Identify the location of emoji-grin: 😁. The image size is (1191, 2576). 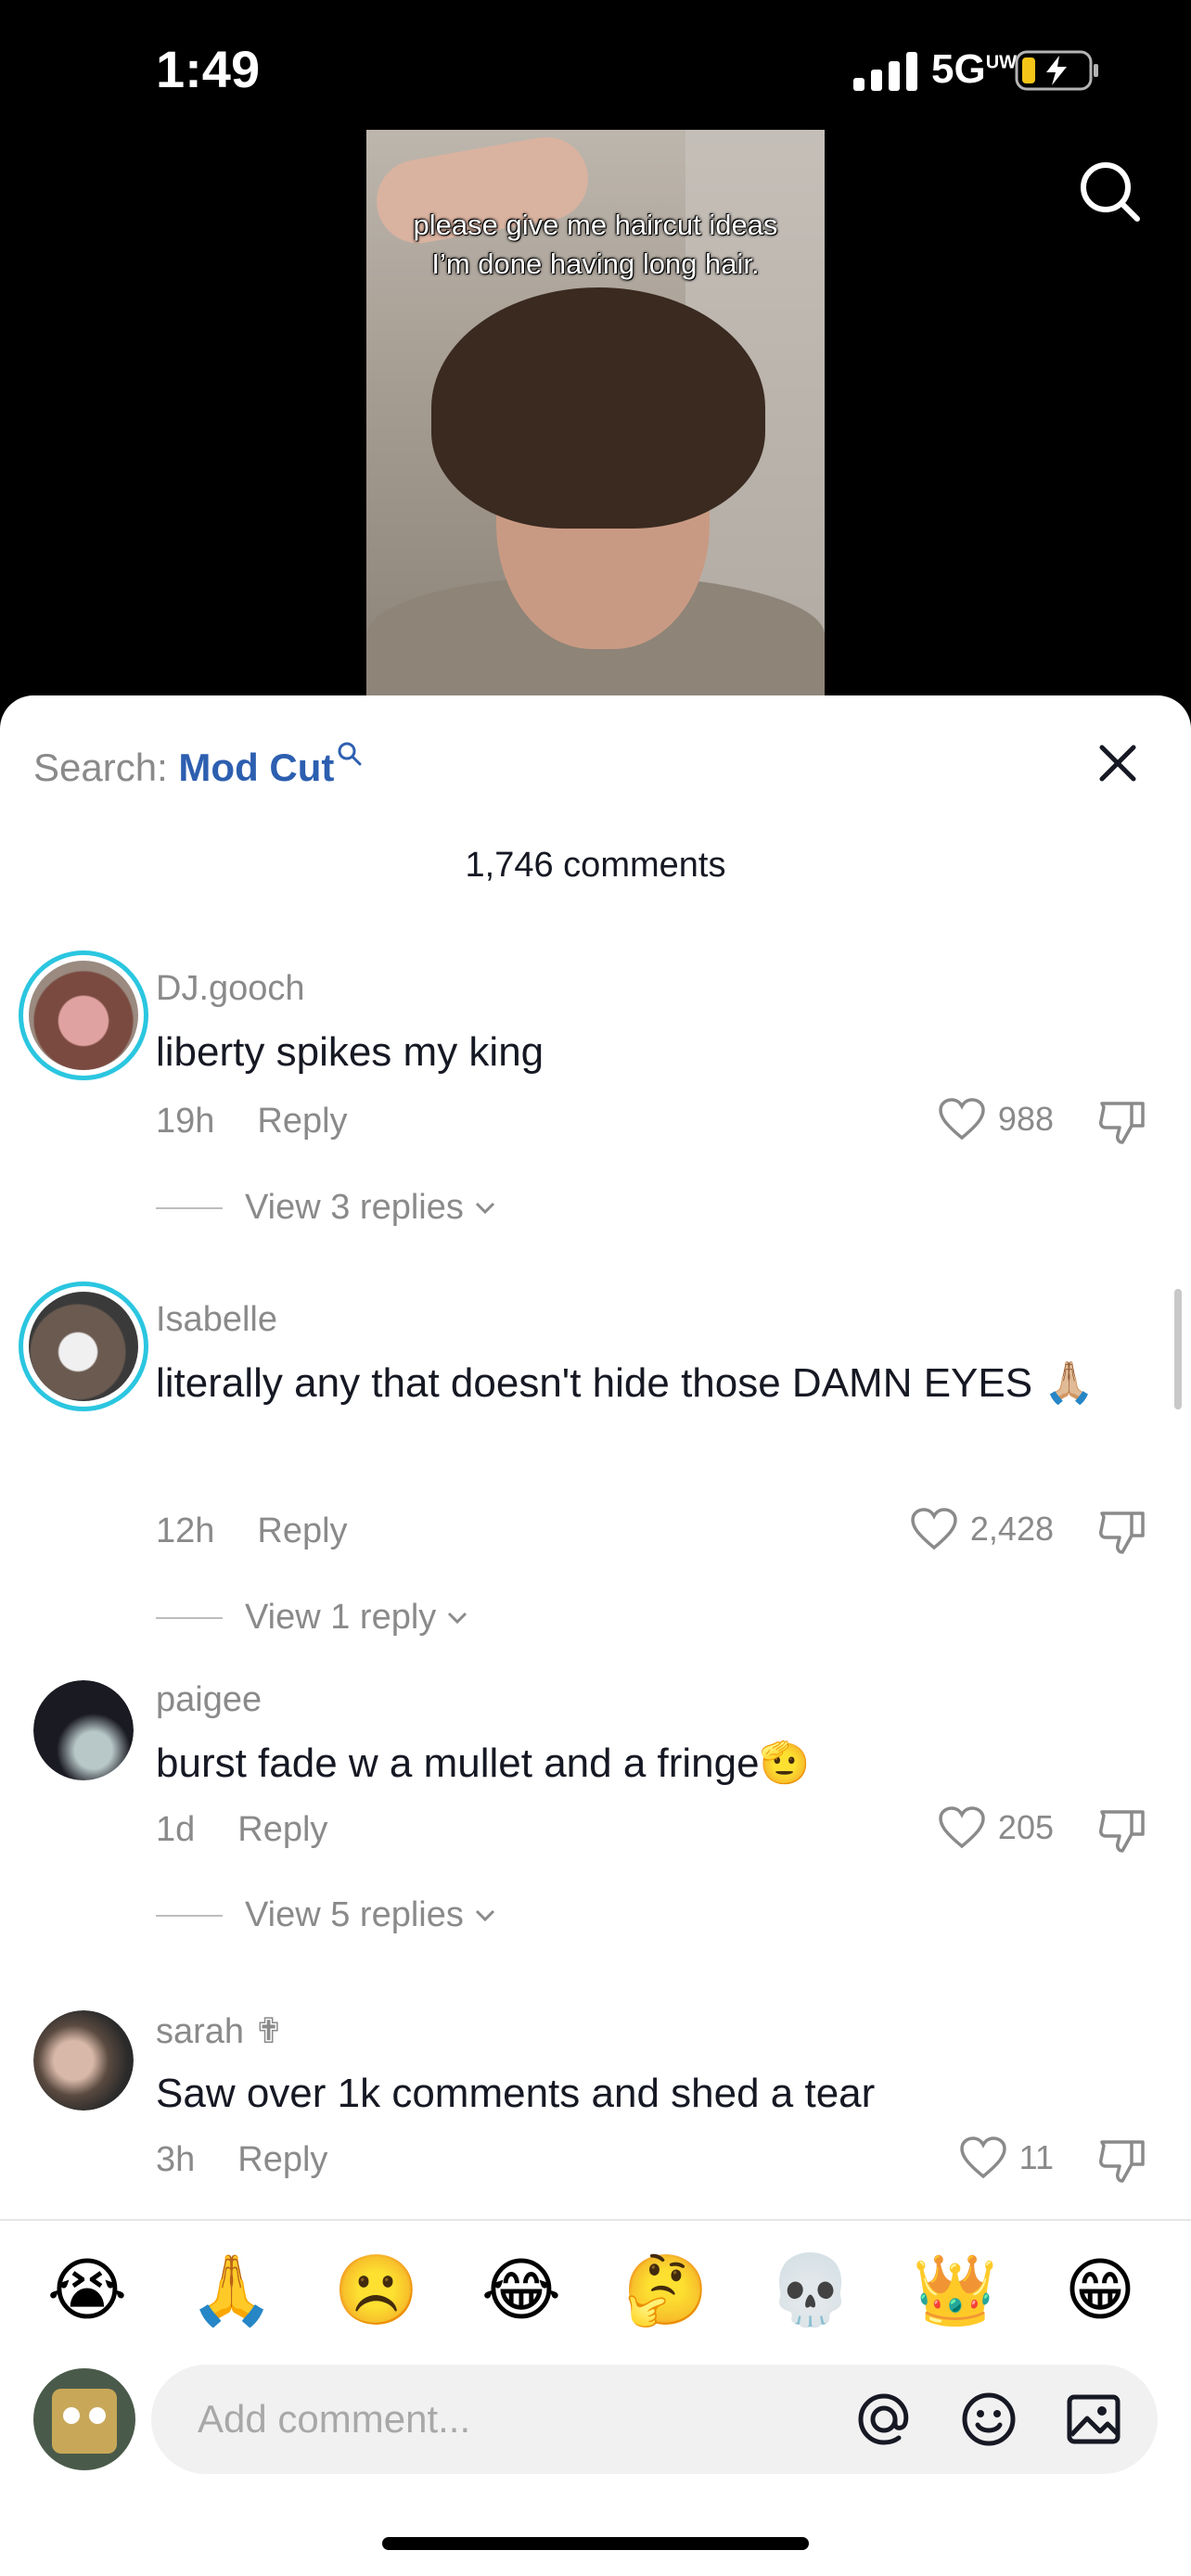
(1100, 2290).